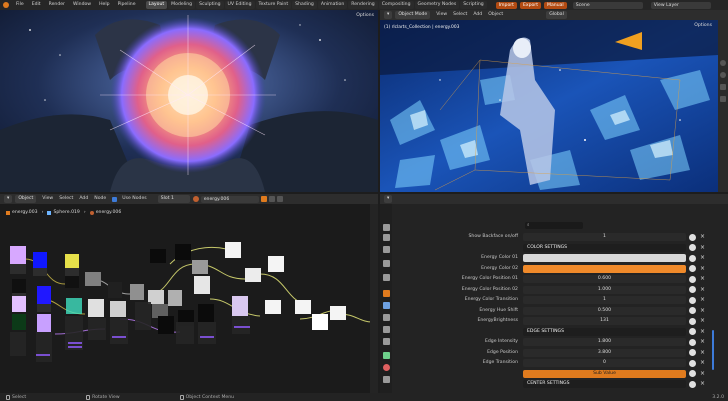 Image resolution: width=728 pixels, height=401 pixels. What do you see at coordinates (388, 15) in the screenshot?
I see `editor-type-dropdown: ▾` at bounding box center [388, 15].